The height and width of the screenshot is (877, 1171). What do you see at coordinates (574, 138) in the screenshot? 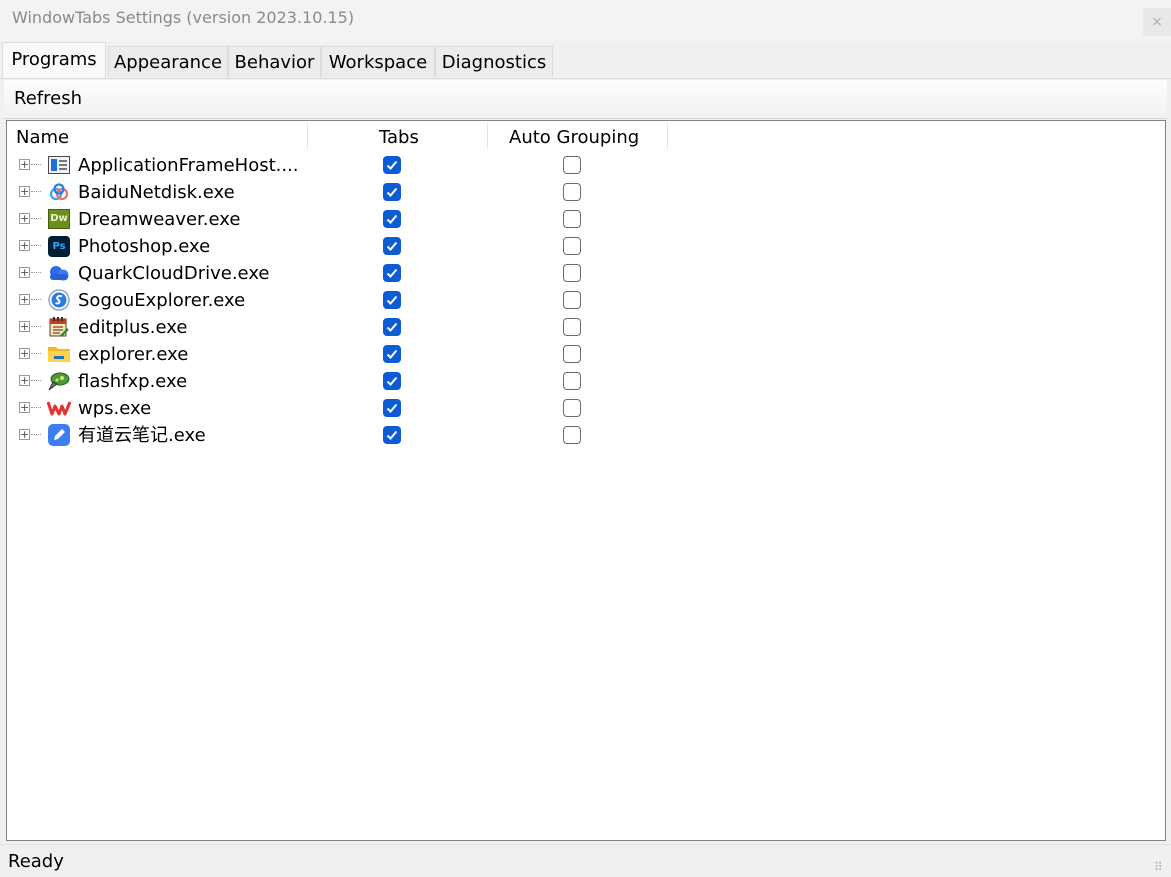
I see `column-header-auto-grouping: Auto Grouping` at bounding box center [574, 138].